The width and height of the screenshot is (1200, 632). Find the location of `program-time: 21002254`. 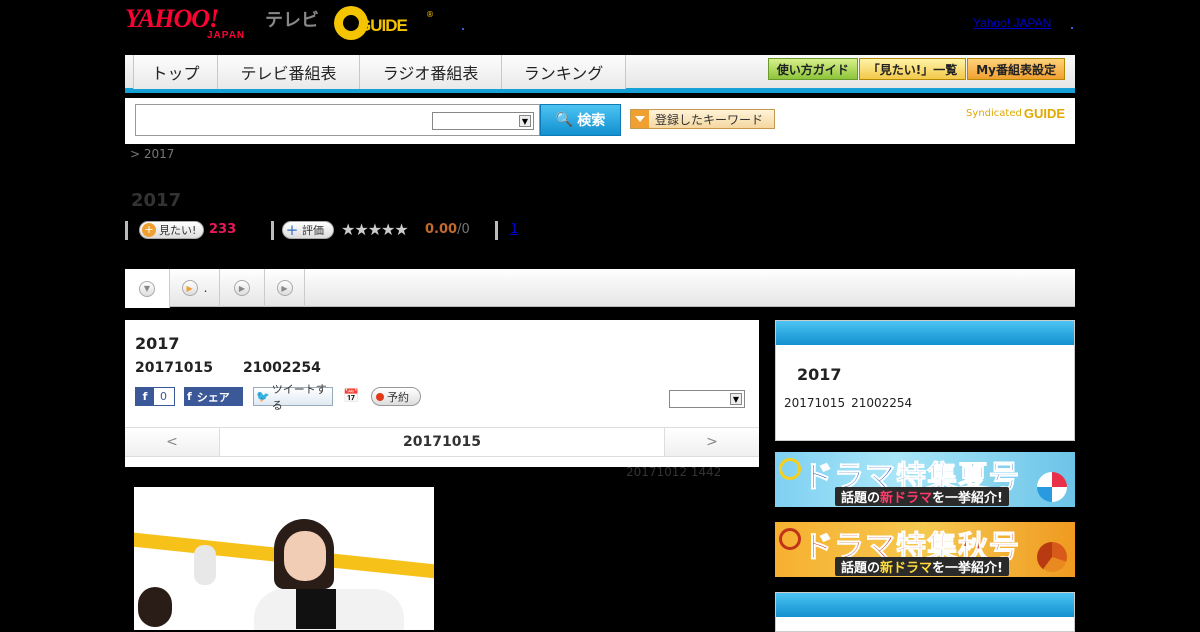

program-time: 21002254 is located at coordinates (281, 368).